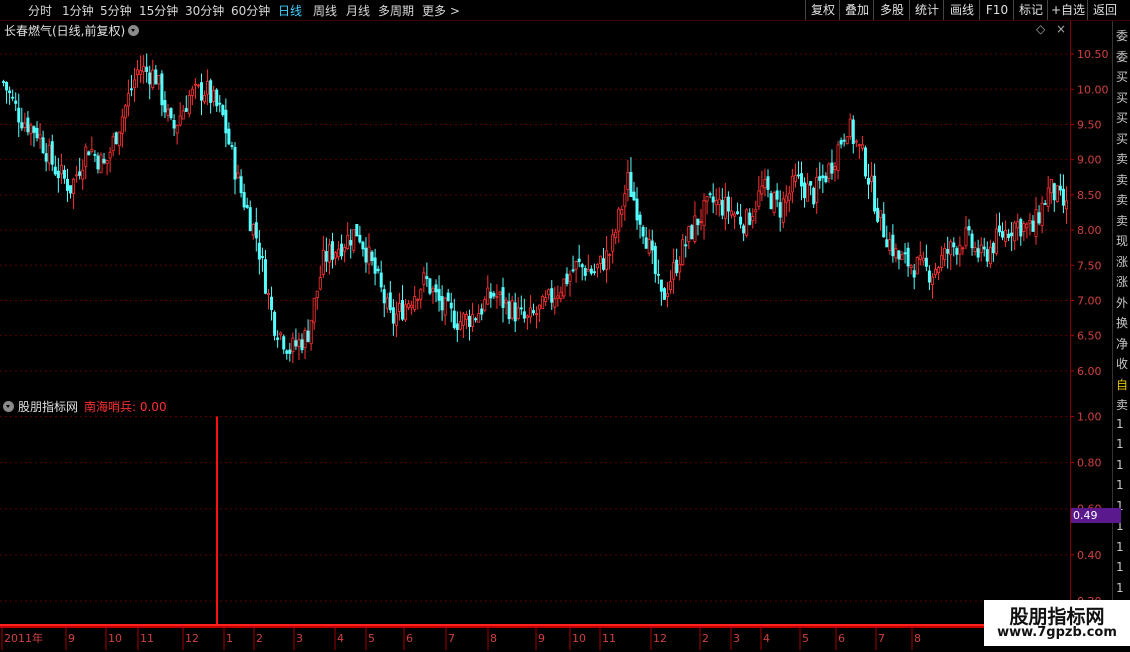 This screenshot has width=1130, height=652. What do you see at coordinates (1122, 77) in the screenshot?
I see `strip-char: 买` at bounding box center [1122, 77].